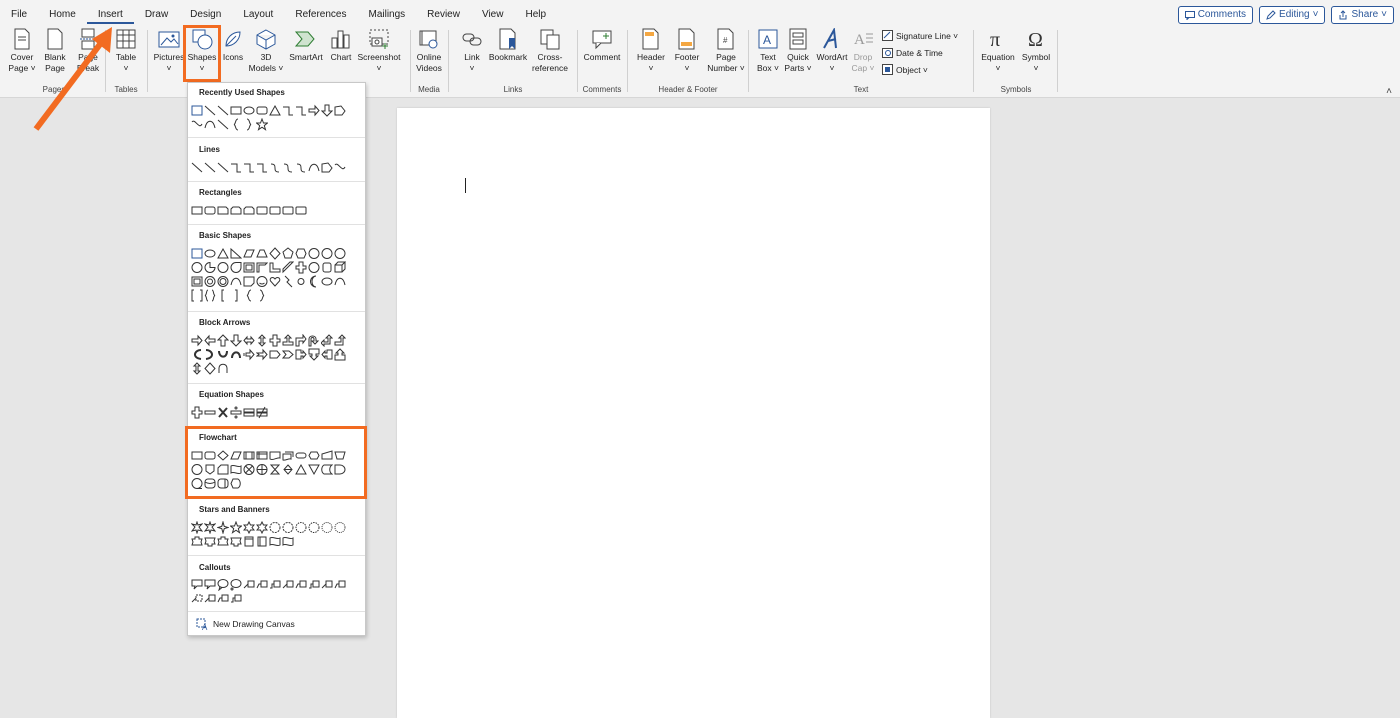 The height and width of the screenshot is (718, 1400). What do you see at coordinates (301, 167) in the screenshot?
I see `curved-double-arrow-shape` at bounding box center [301, 167].